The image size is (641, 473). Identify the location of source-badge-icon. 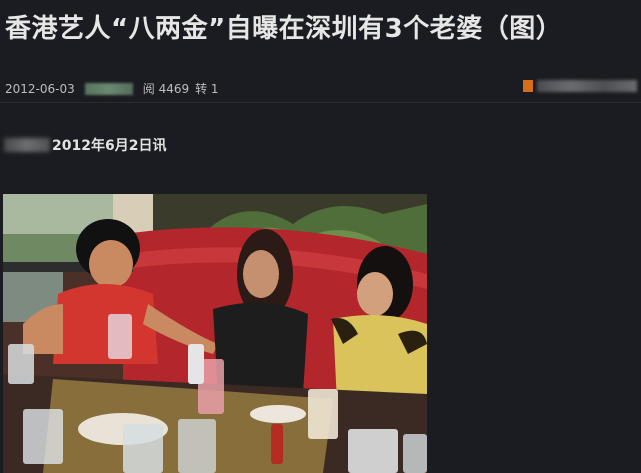
(528, 86).